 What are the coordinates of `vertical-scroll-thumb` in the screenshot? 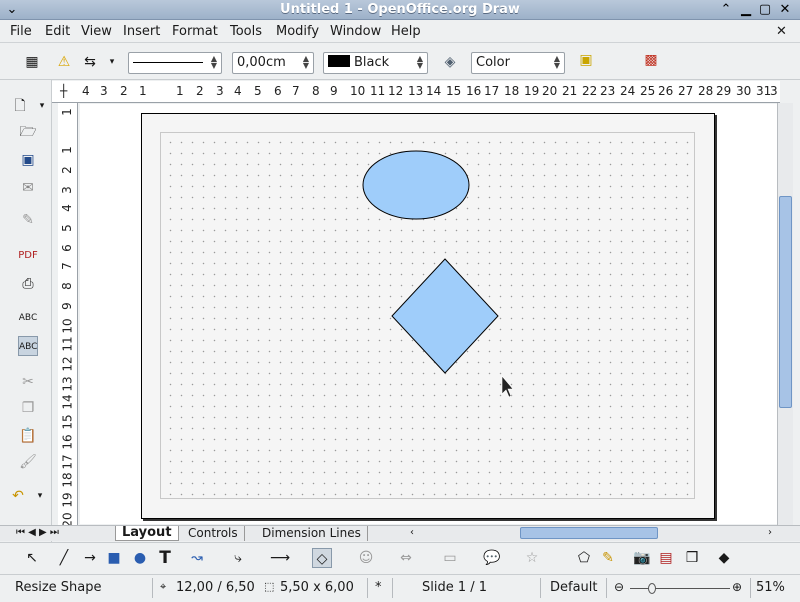 It's located at (785, 302).